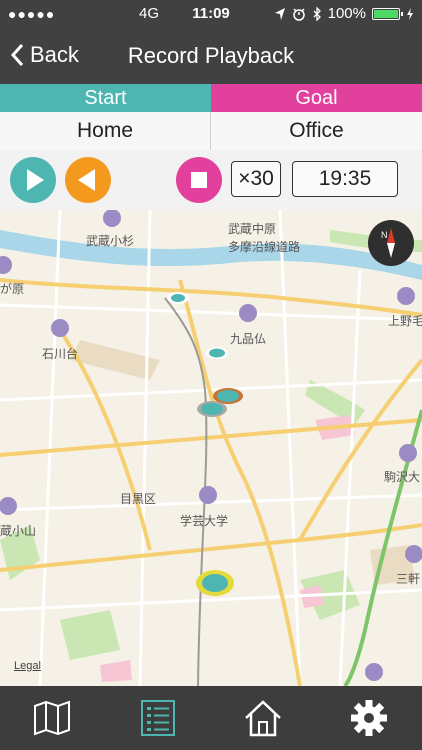 The width and height of the screenshot is (422, 750). Describe the element at coordinates (211, 718) in the screenshot. I see `tab-bar` at that location.